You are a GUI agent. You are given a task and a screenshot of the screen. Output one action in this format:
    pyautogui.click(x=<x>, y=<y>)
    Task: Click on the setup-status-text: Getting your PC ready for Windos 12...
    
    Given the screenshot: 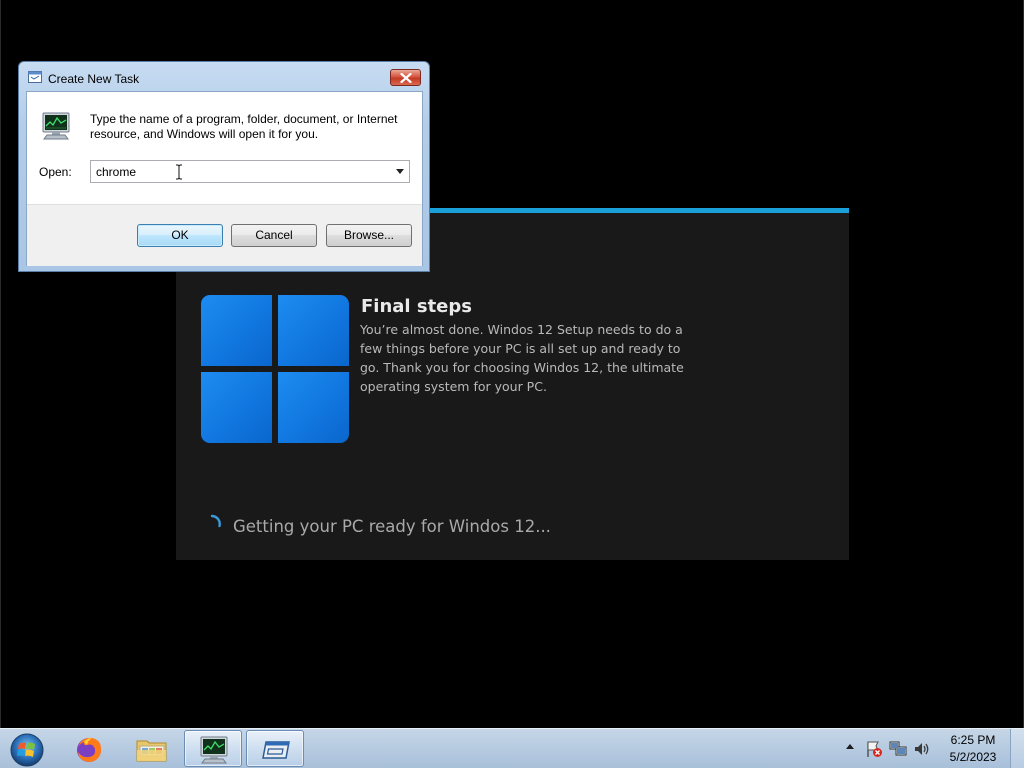 What is the action you would take?
    pyautogui.click(x=392, y=526)
    